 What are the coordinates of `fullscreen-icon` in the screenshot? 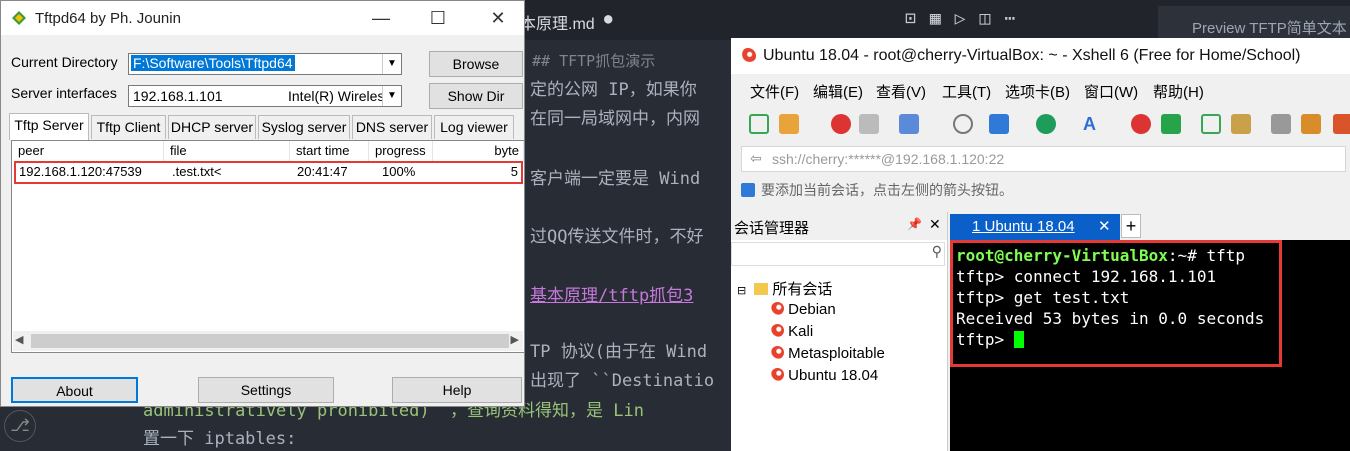 It's located at (1211, 124).